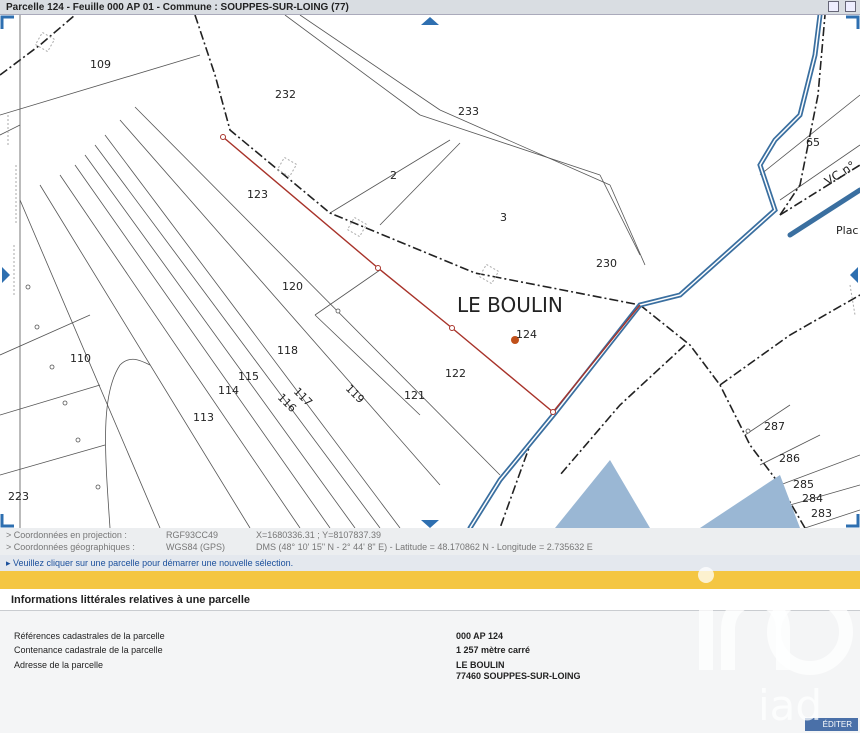 This screenshot has width=860, height=733. Describe the element at coordinates (248, 376) in the screenshot. I see `parcel-label: 115` at that location.